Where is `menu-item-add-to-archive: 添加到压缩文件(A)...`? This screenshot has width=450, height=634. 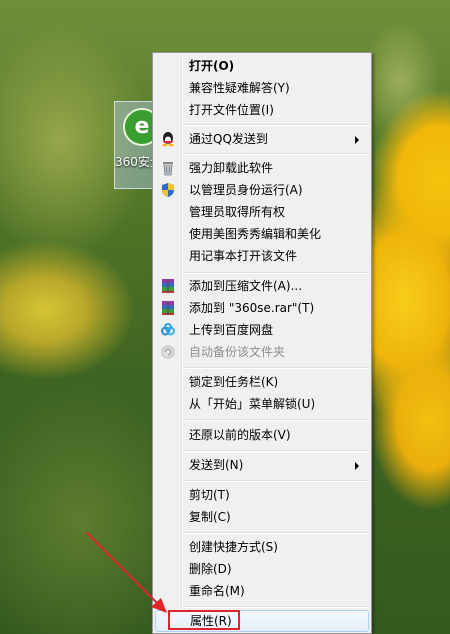
menu-item-add-to-archive: 添加到压缩文件(A)... is located at coordinates (262, 286).